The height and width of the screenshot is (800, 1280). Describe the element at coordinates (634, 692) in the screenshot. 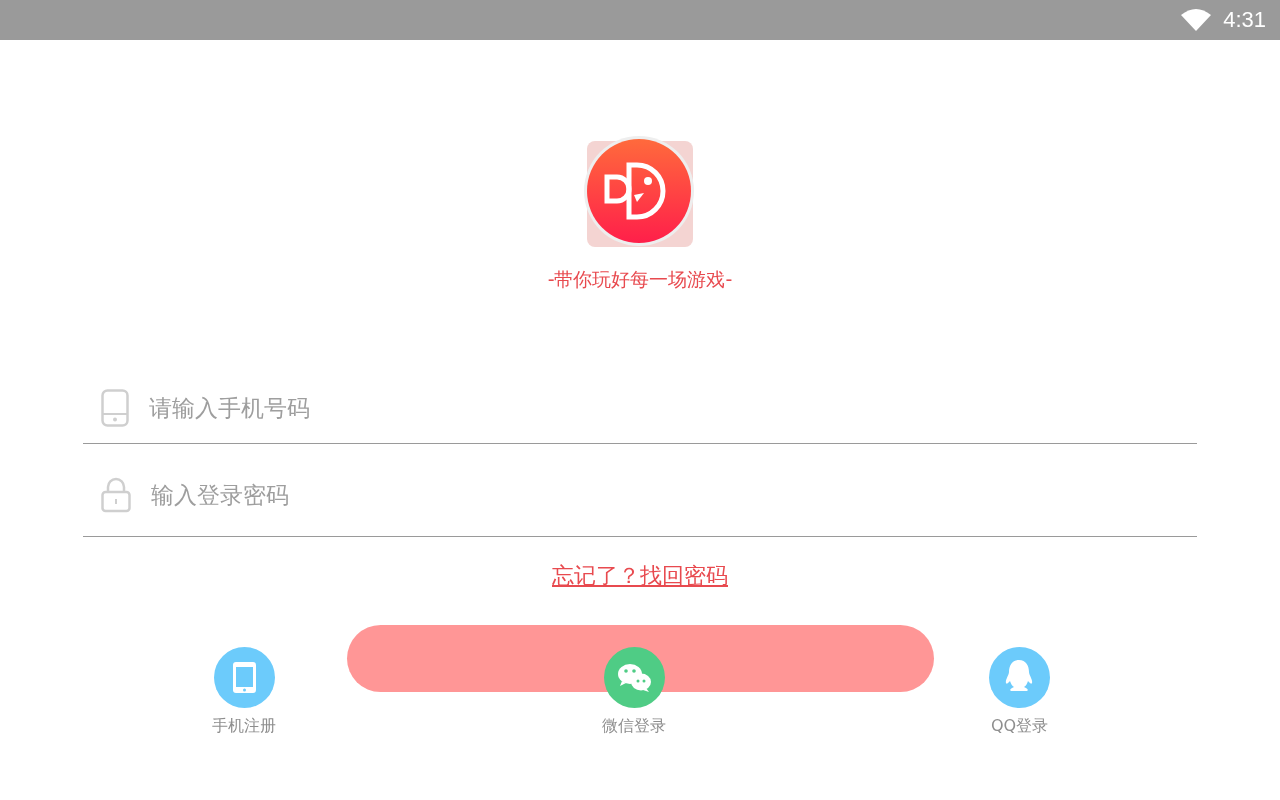

I see `social-login-button: 微信登录` at that location.